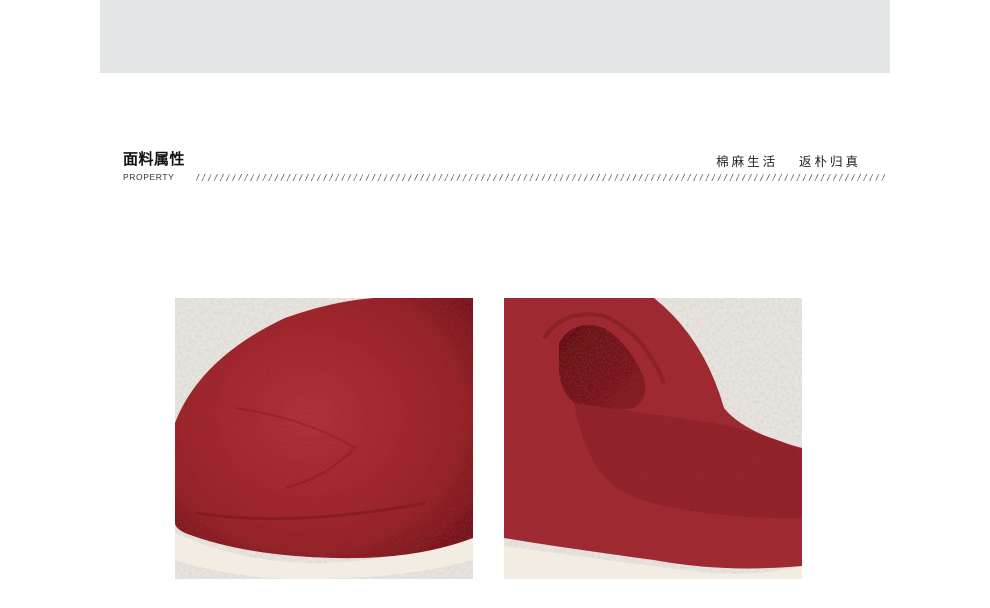  Describe the element at coordinates (788, 161) in the screenshot. I see `brand-slogan: 棉麻生活 返朴归真` at that location.